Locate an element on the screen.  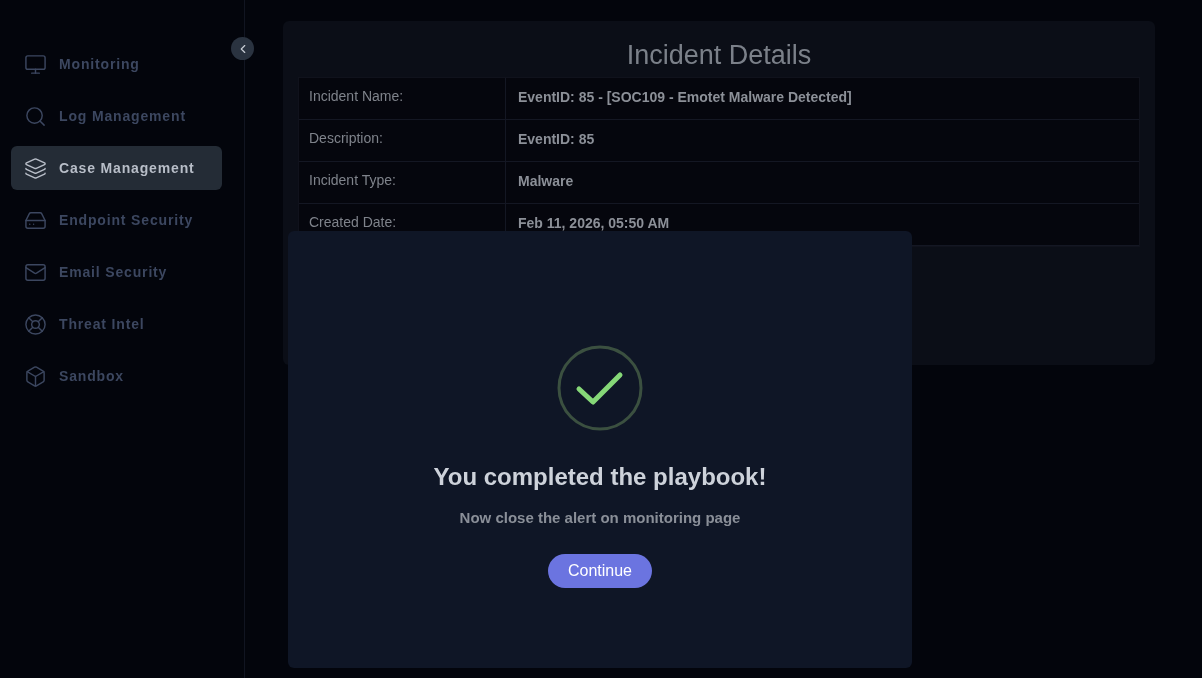
field-value: EventID: 85 - [SOC109 - Emotet Malware Detected] is located at coordinates (684, 97).